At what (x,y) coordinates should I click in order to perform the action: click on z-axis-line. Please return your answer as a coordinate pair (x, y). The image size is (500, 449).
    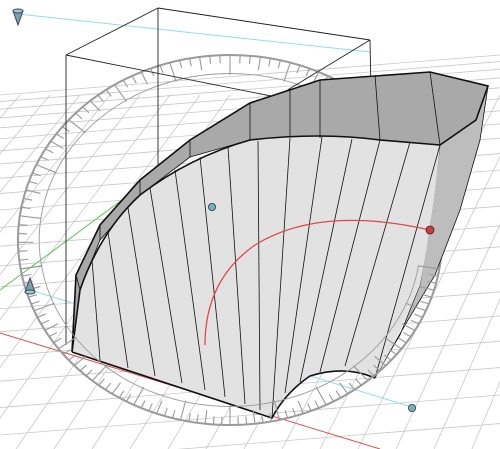
    Looking at the image, I should click on (194, 33).